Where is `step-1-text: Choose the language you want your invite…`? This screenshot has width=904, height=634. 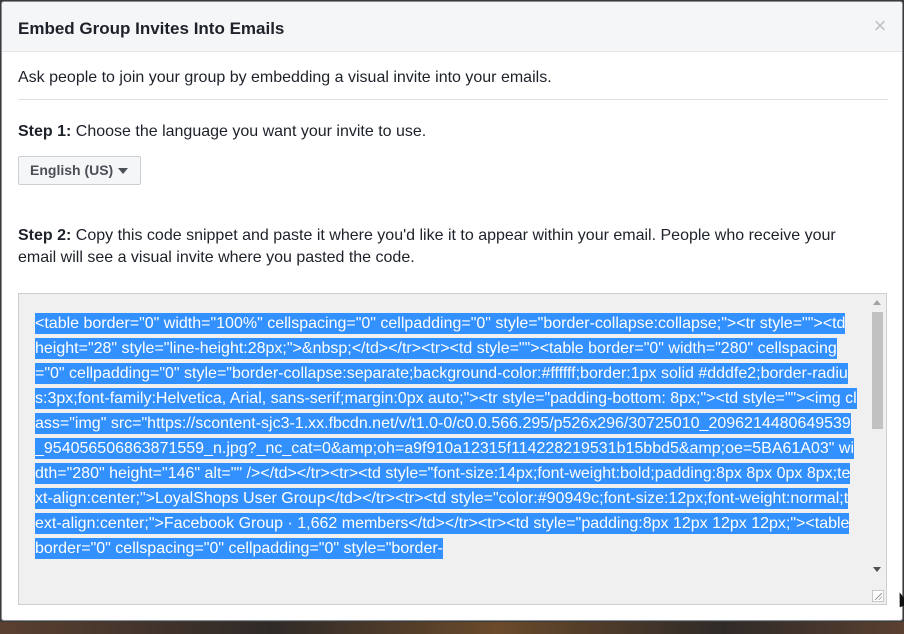 step-1-text: Choose the language you want your invite… is located at coordinates (249, 131).